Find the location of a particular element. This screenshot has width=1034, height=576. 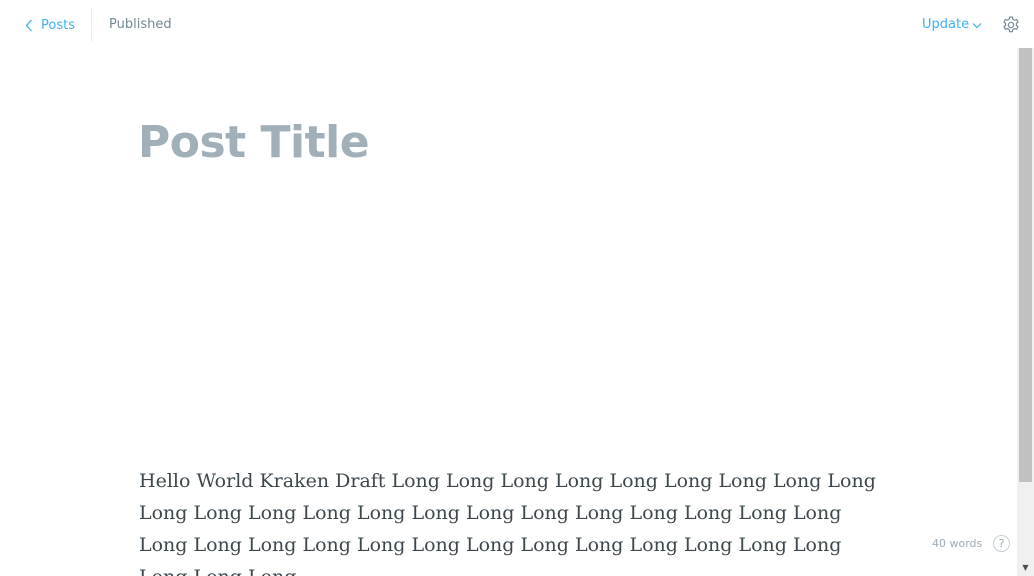

update-button: Update is located at coordinates (952, 24).